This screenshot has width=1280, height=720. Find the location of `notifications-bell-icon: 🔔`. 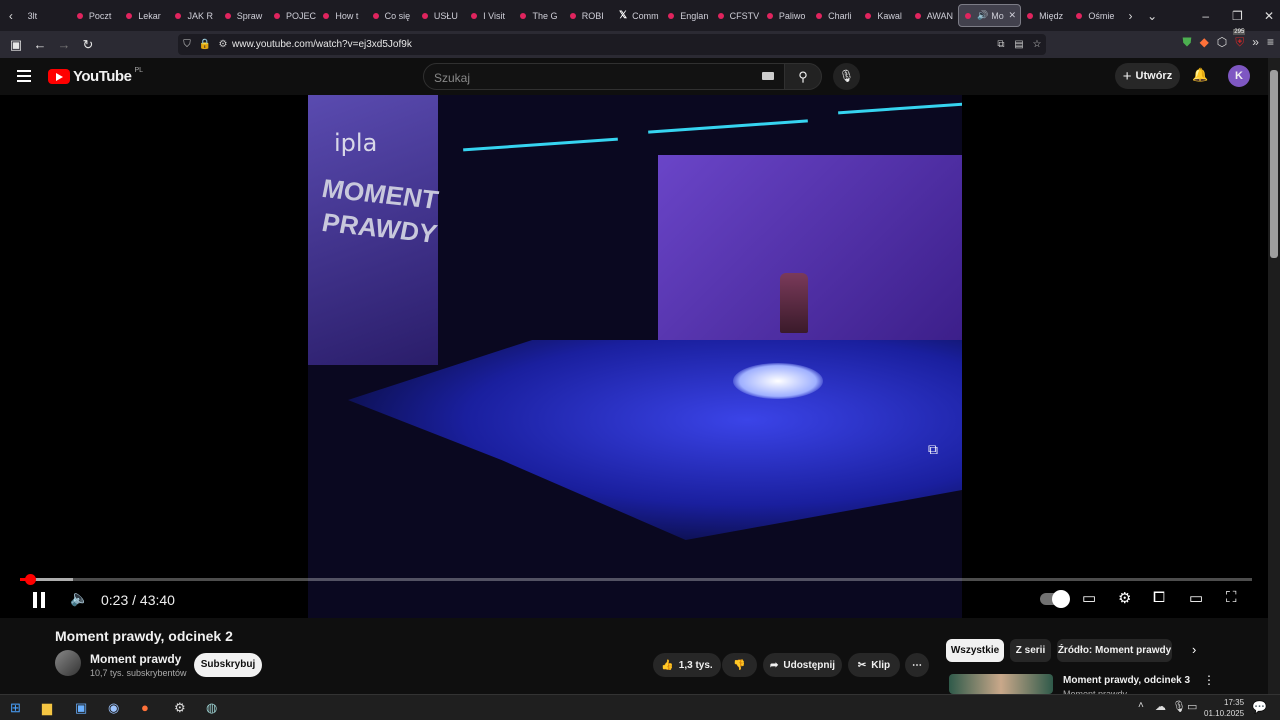

notifications-bell-icon: 🔔 is located at coordinates (1200, 75).